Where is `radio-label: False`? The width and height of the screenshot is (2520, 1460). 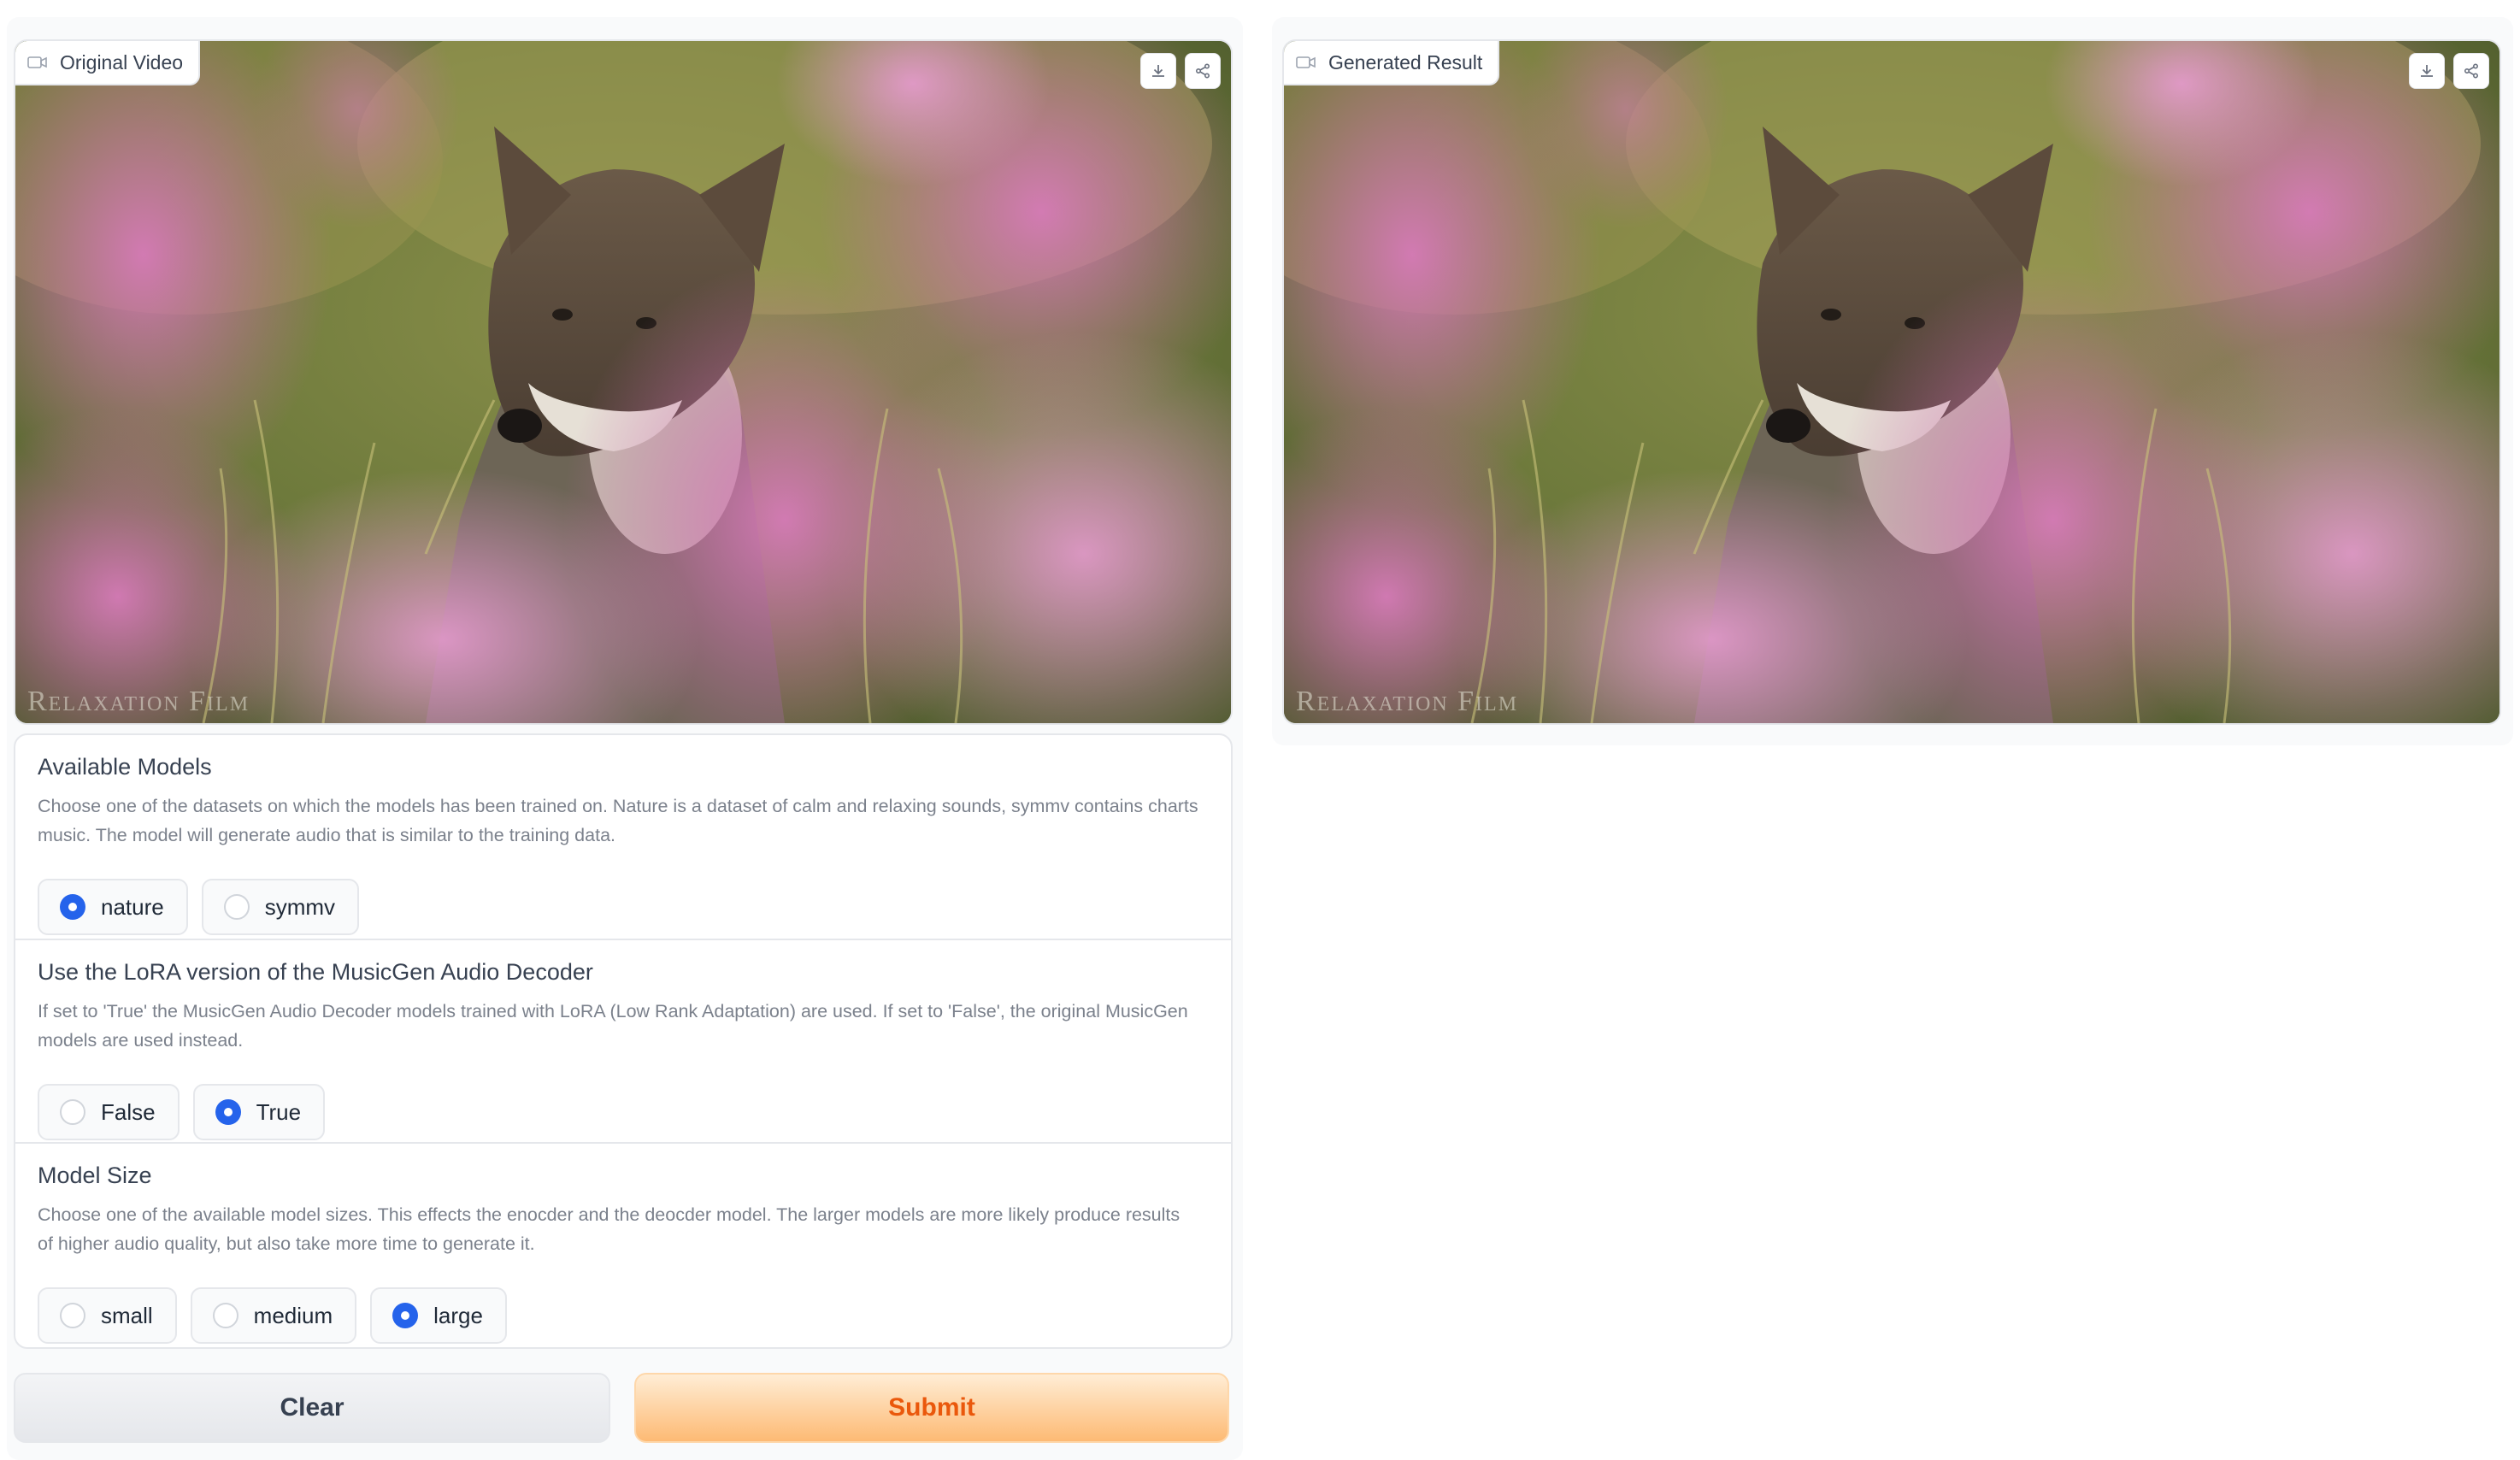 radio-label: False is located at coordinates (128, 1111).